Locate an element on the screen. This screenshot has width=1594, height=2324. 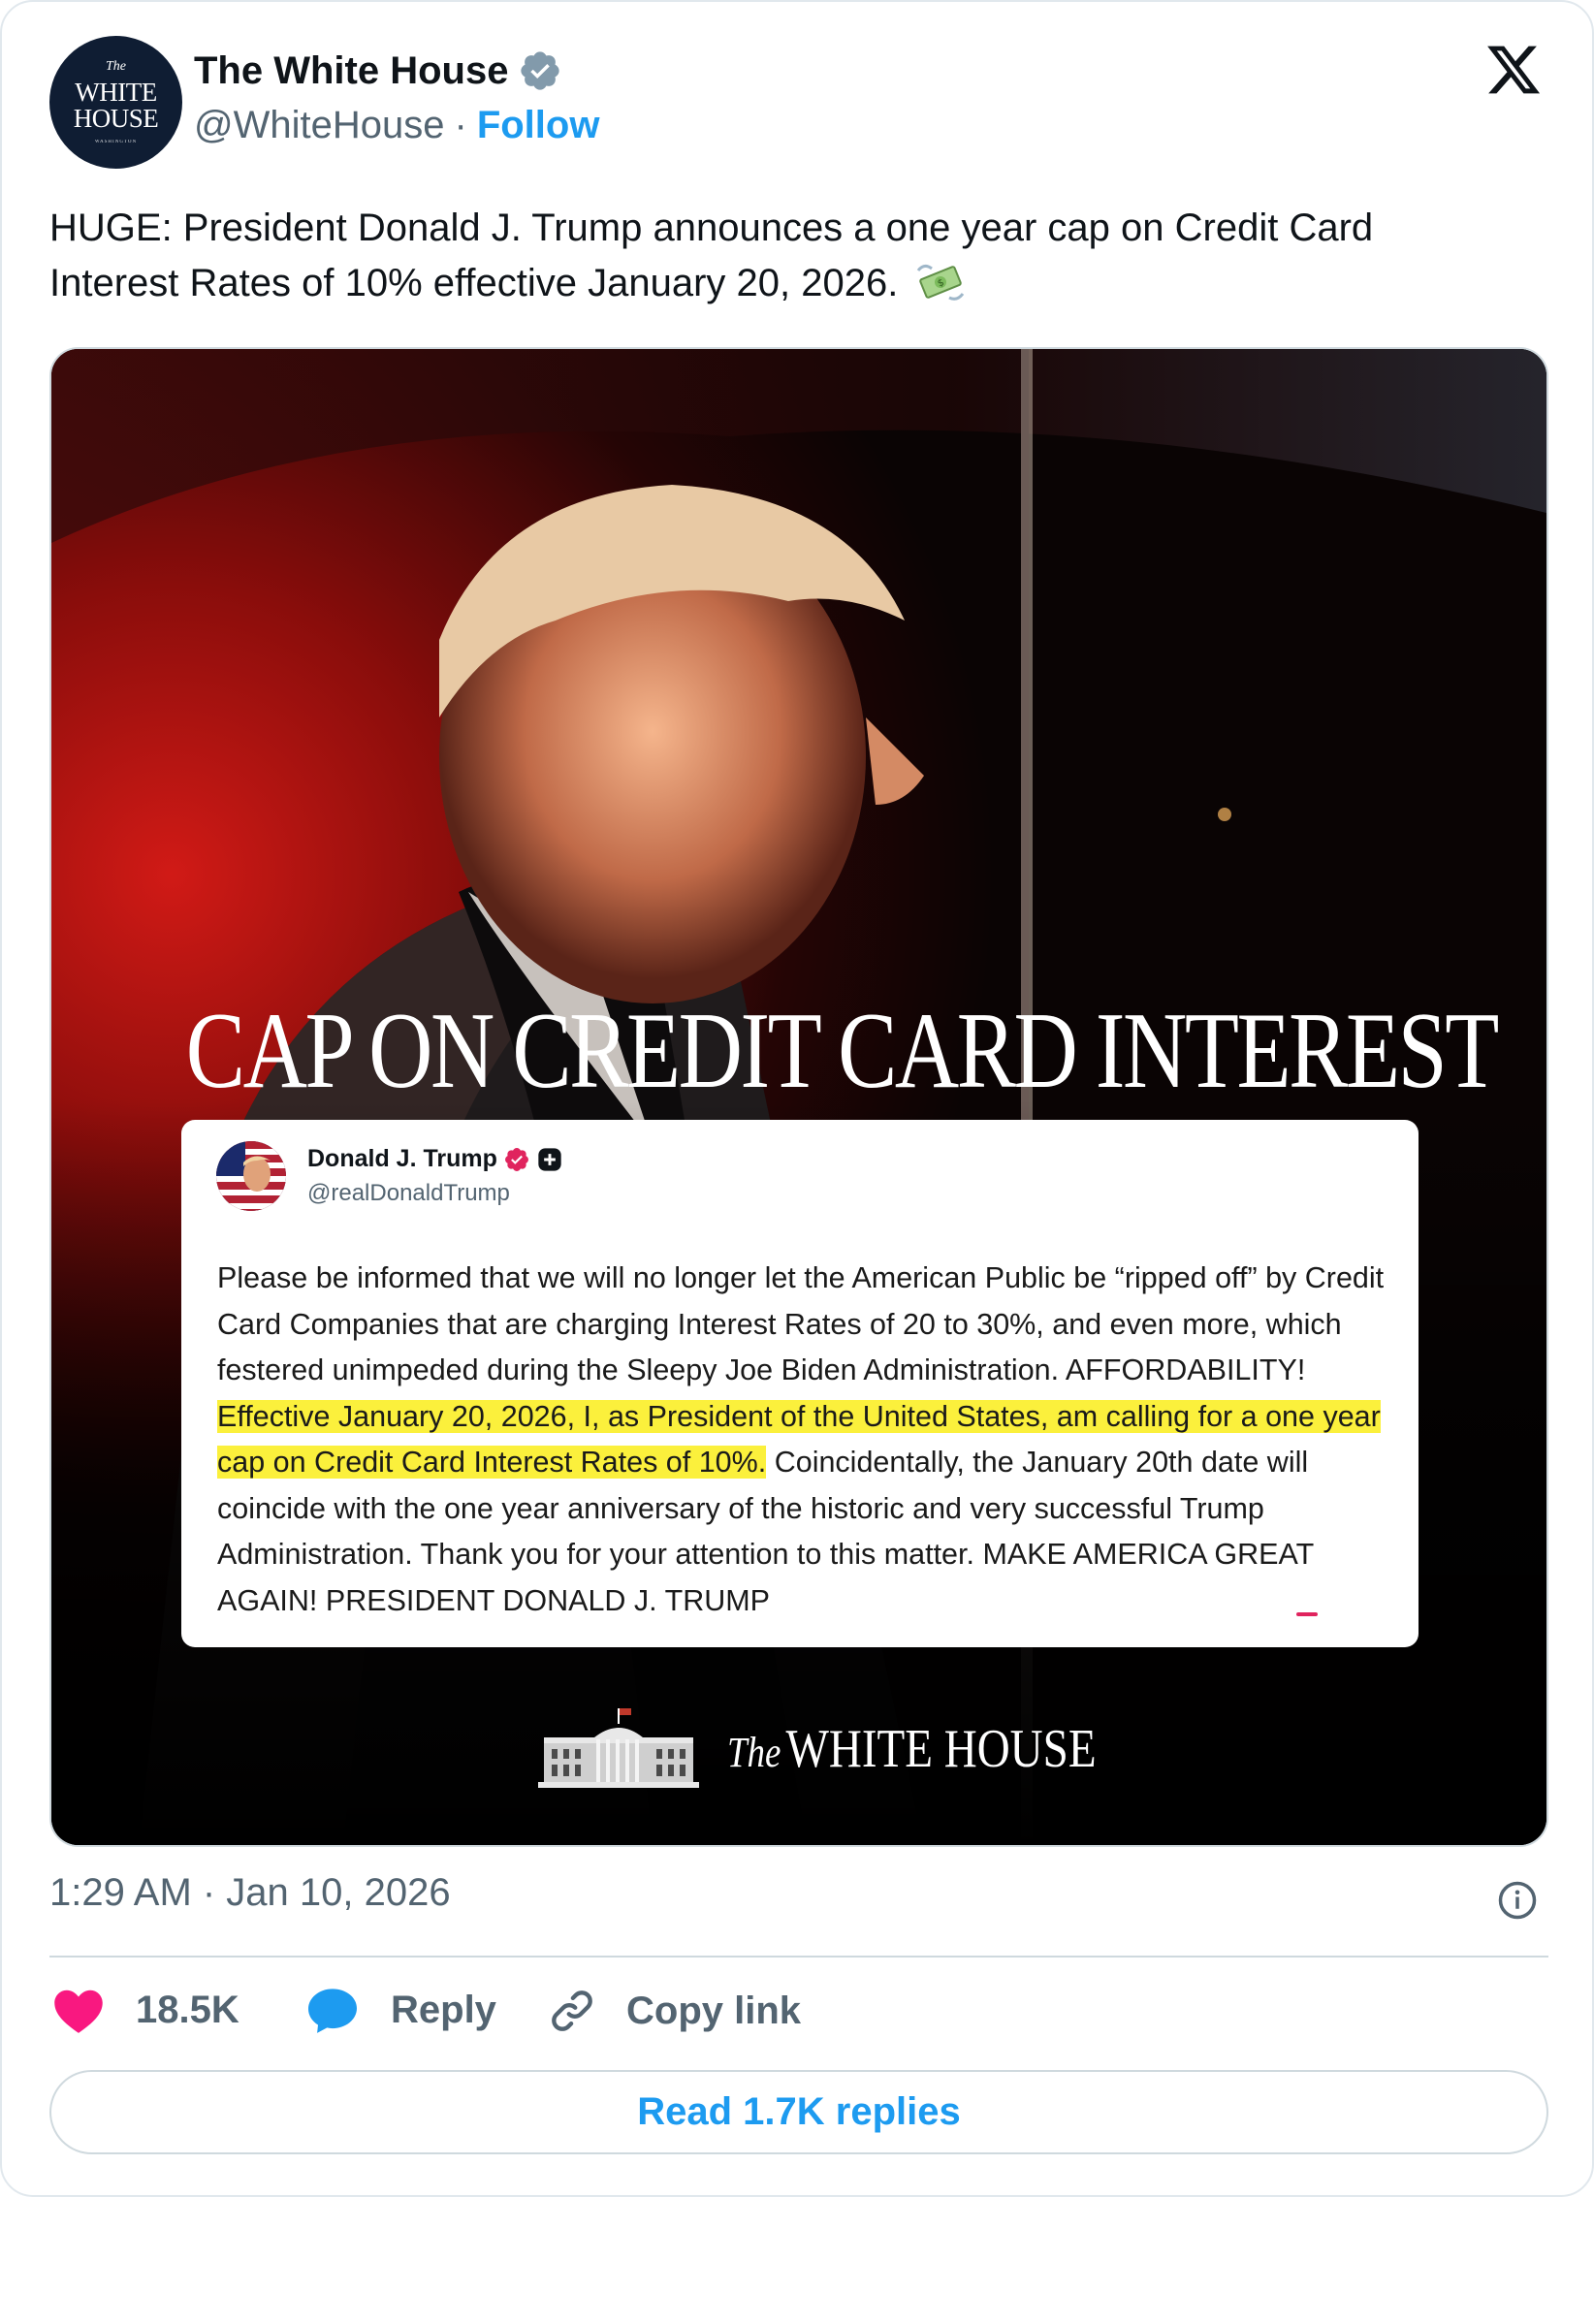
white-house-wordmark: TheWHITE HOUSE is located at coordinates (912, 1749).